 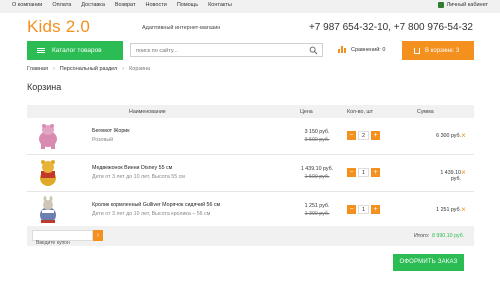 I want to click on search-box, so click(x=226, y=50).